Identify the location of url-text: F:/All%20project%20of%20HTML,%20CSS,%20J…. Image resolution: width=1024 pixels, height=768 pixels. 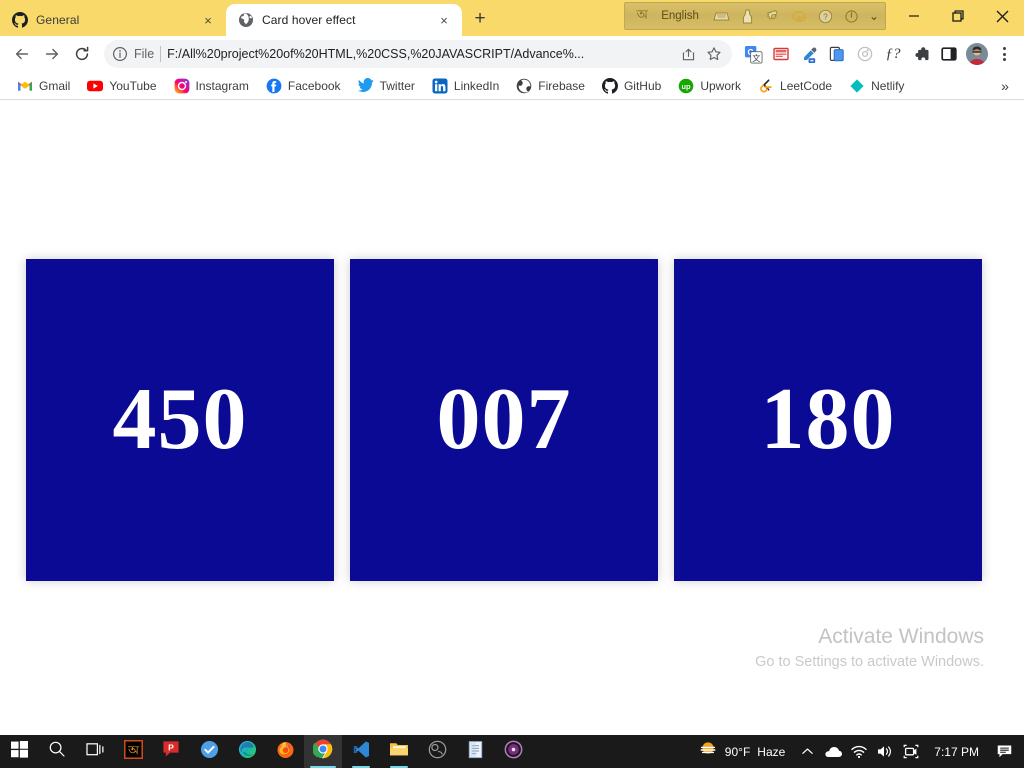
(419, 54).